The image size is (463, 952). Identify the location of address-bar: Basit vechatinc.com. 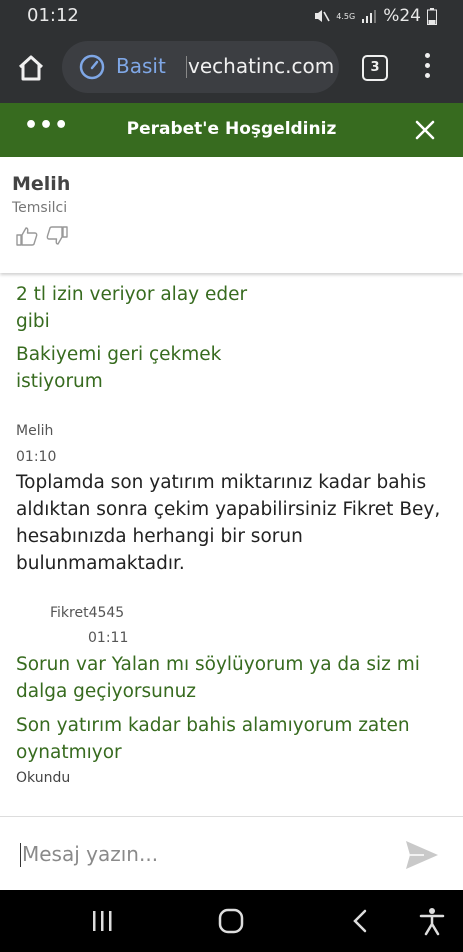
(200, 67).